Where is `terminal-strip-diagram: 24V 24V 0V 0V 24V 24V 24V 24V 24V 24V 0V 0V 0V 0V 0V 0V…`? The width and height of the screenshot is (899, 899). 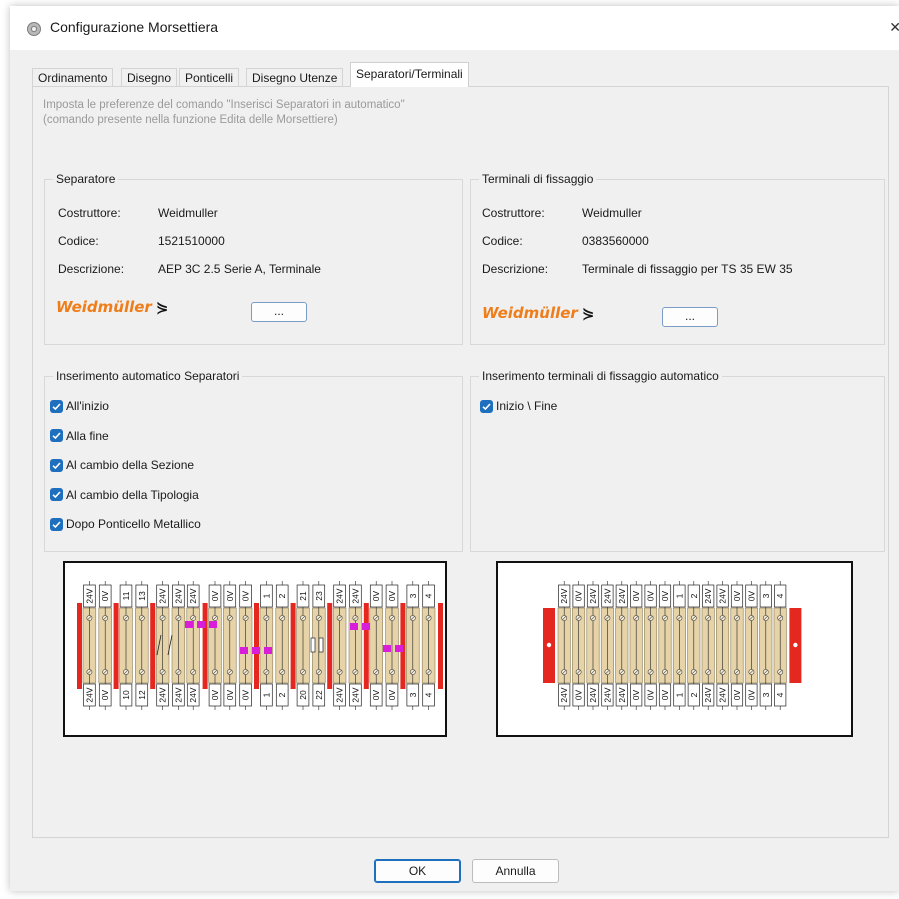 terminal-strip-diagram: 24V 24V 0V 0V 24V 24V 24V 24V 24V 24V 0V 0V 0V 0V 0V 0V… is located at coordinates (672, 645).